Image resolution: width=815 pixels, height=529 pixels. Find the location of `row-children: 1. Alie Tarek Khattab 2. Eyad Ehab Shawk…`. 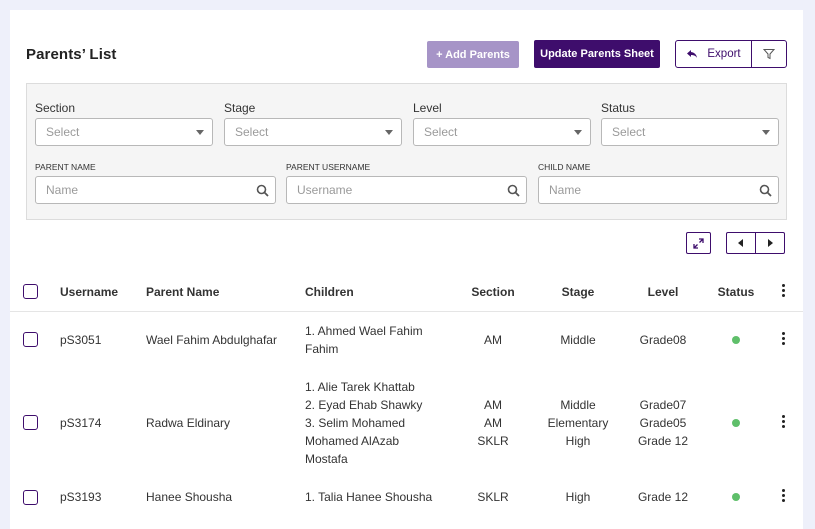

row-children: 1. Alie Tarek Khattab 2. Eyad Ehab Shawk… is located at coordinates (363, 423).